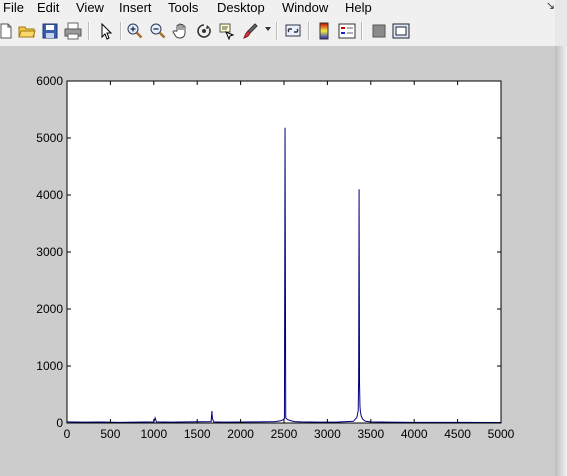 The width and height of the screenshot is (567, 476). I want to click on figure-toolbar, so click(283, 32).